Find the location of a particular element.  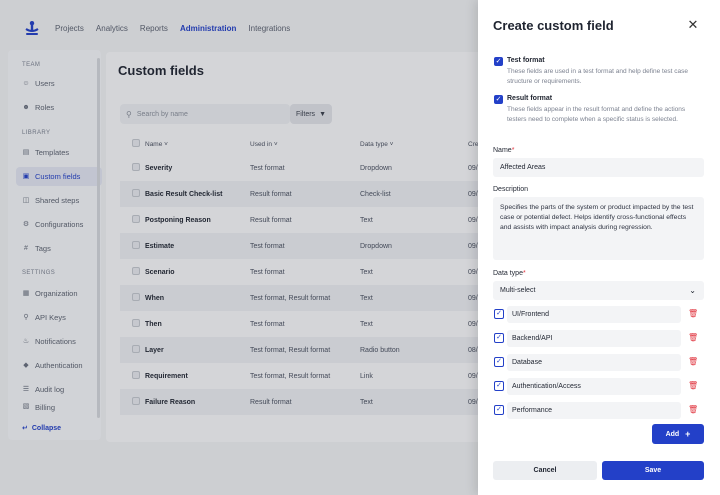

name-field: Affected Areas is located at coordinates (598, 167).